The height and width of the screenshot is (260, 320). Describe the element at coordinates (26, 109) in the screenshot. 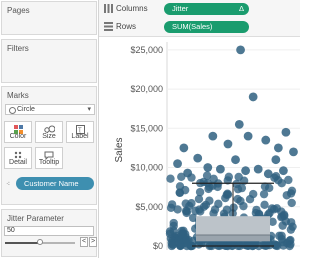

I see `mark-type-label: Circle` at that location.